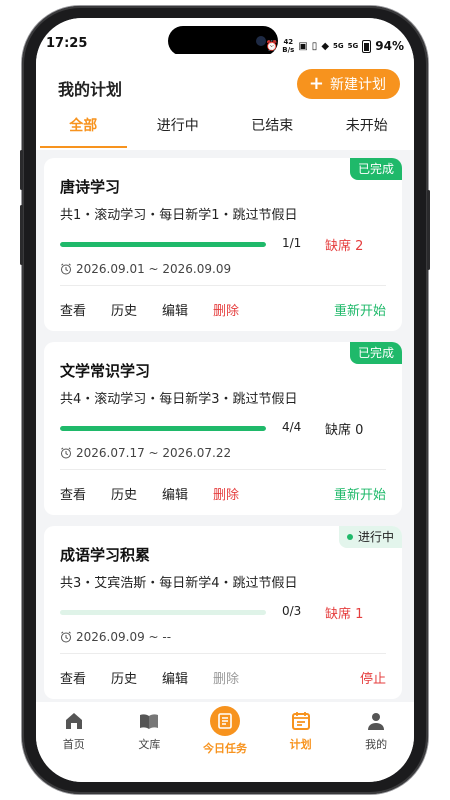 The image size is (450, 800). I want to click on home-icon, so click(73, 721).